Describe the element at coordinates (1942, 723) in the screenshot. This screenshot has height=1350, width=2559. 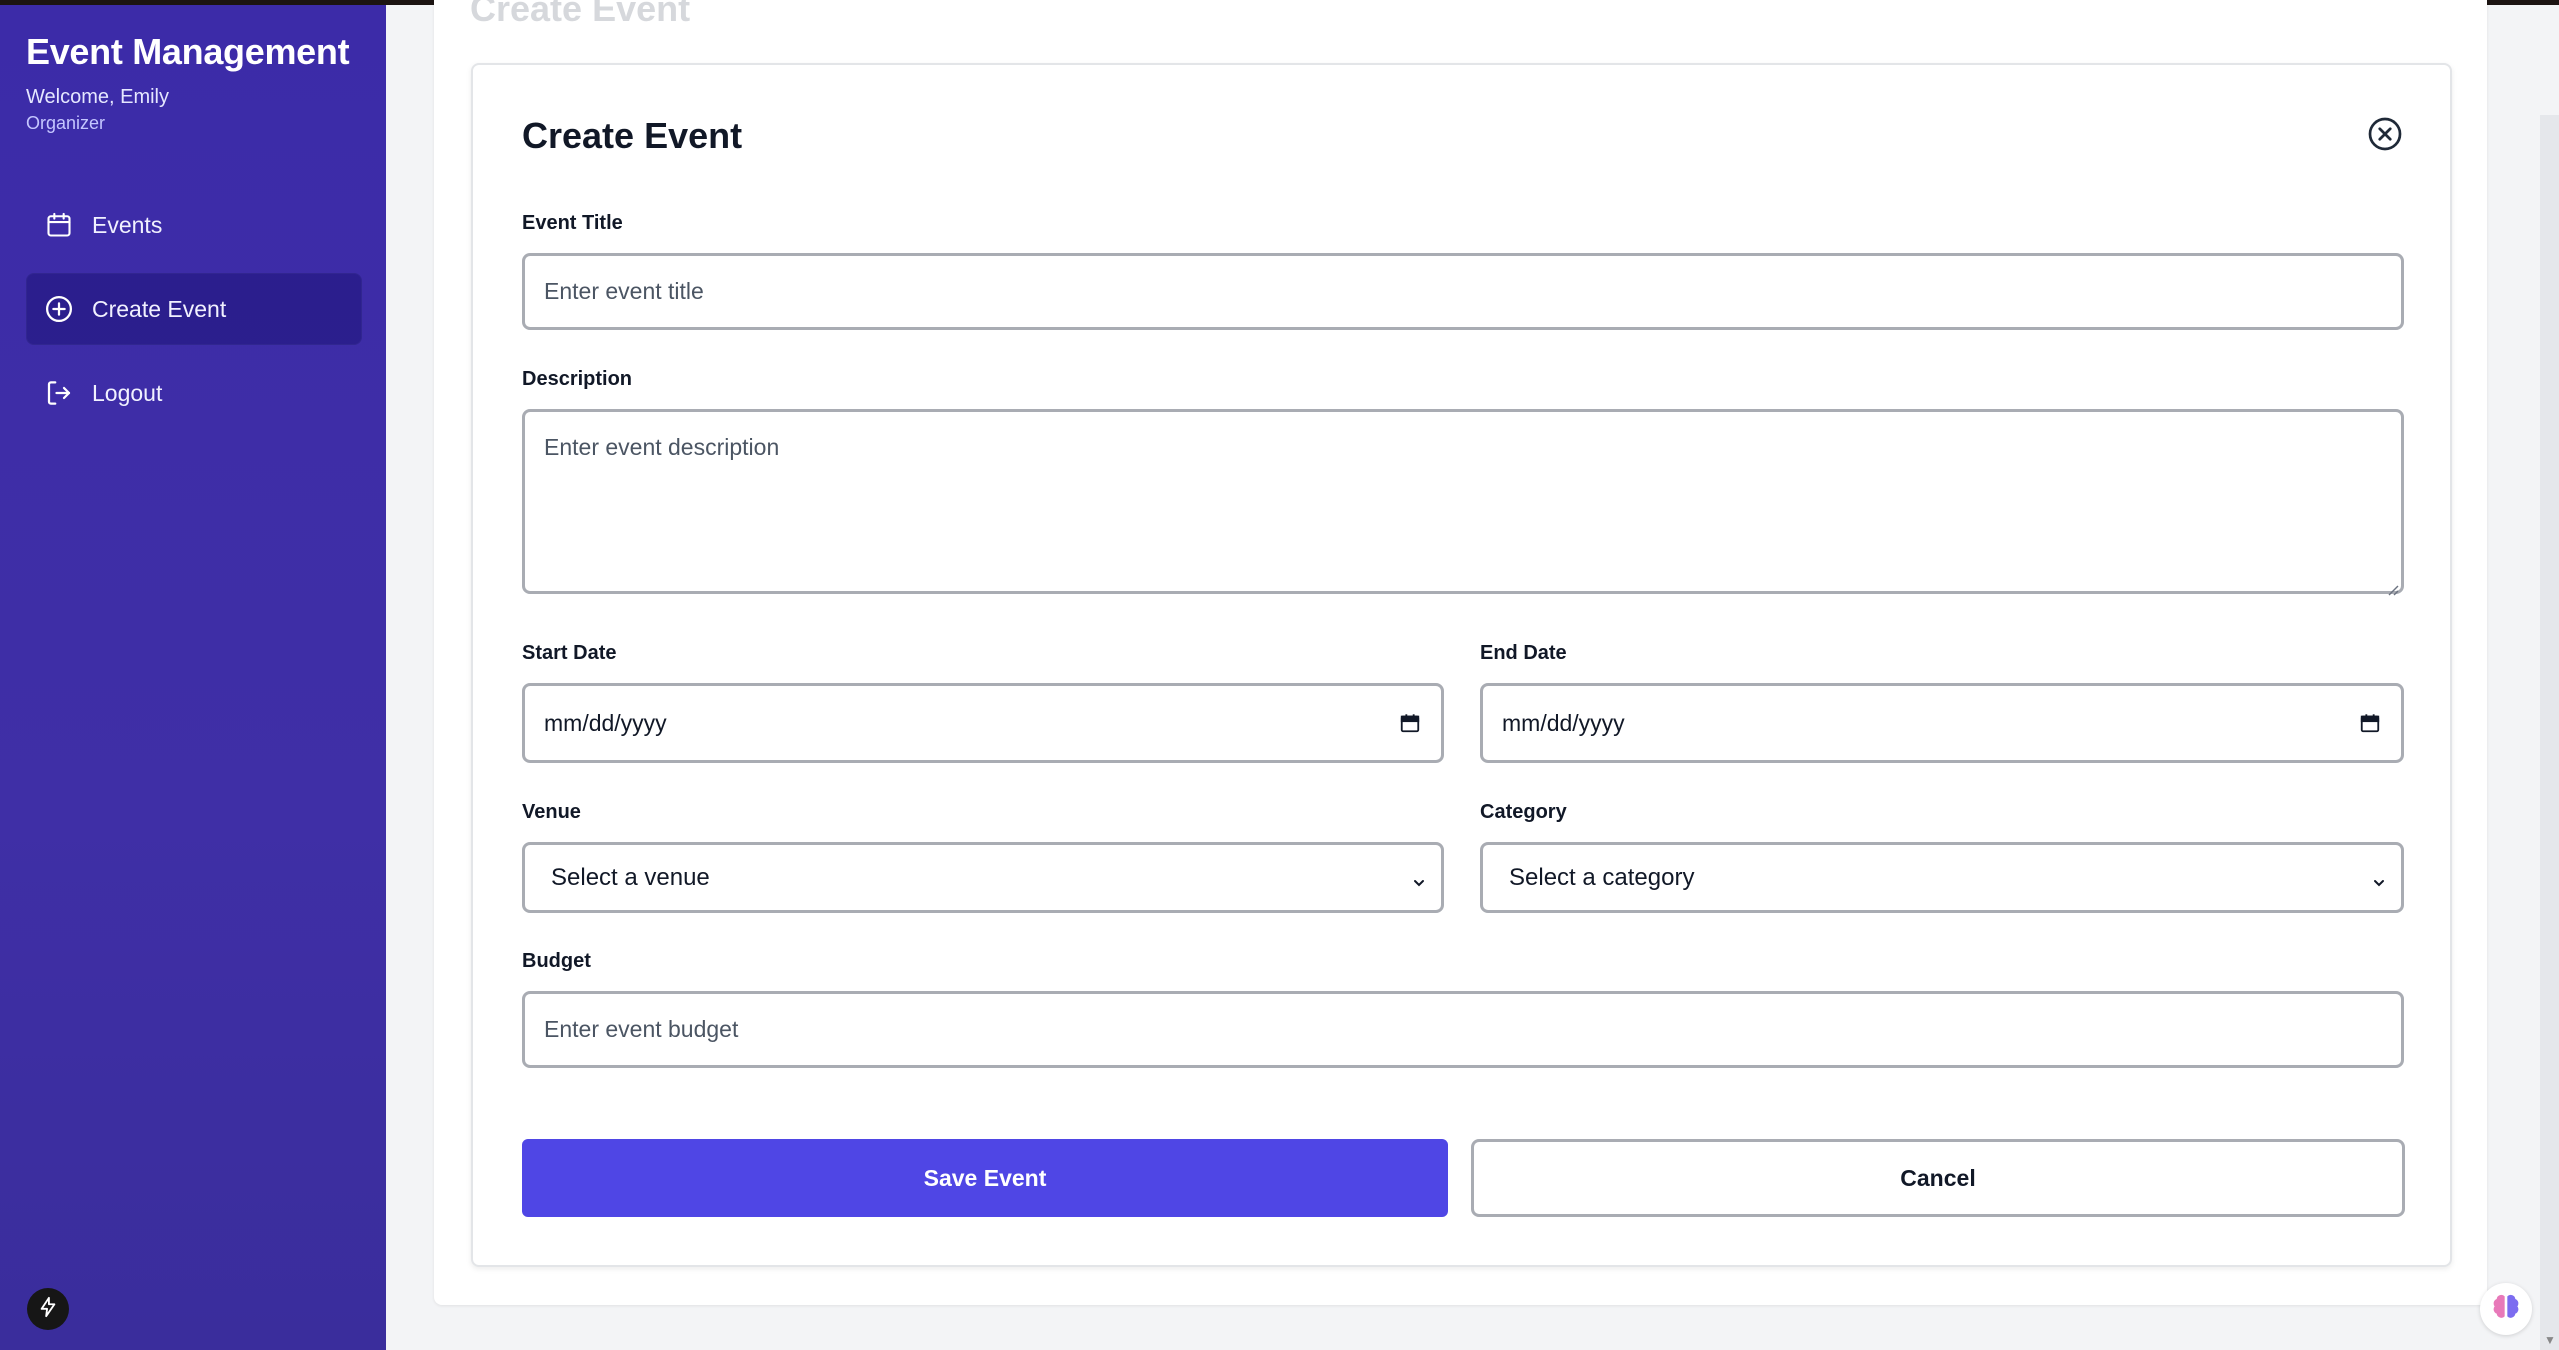
I see `end-date-input: mm/dd/yyyy` at that location.